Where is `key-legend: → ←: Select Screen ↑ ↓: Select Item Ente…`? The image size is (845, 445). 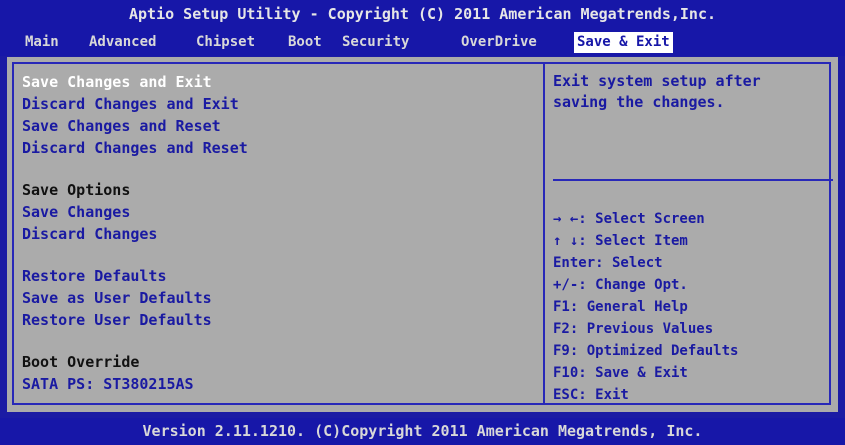
key-legend: → ←: Select Screen ↑ ↓: Select Item Ente… is located at coordinates (693, 307).